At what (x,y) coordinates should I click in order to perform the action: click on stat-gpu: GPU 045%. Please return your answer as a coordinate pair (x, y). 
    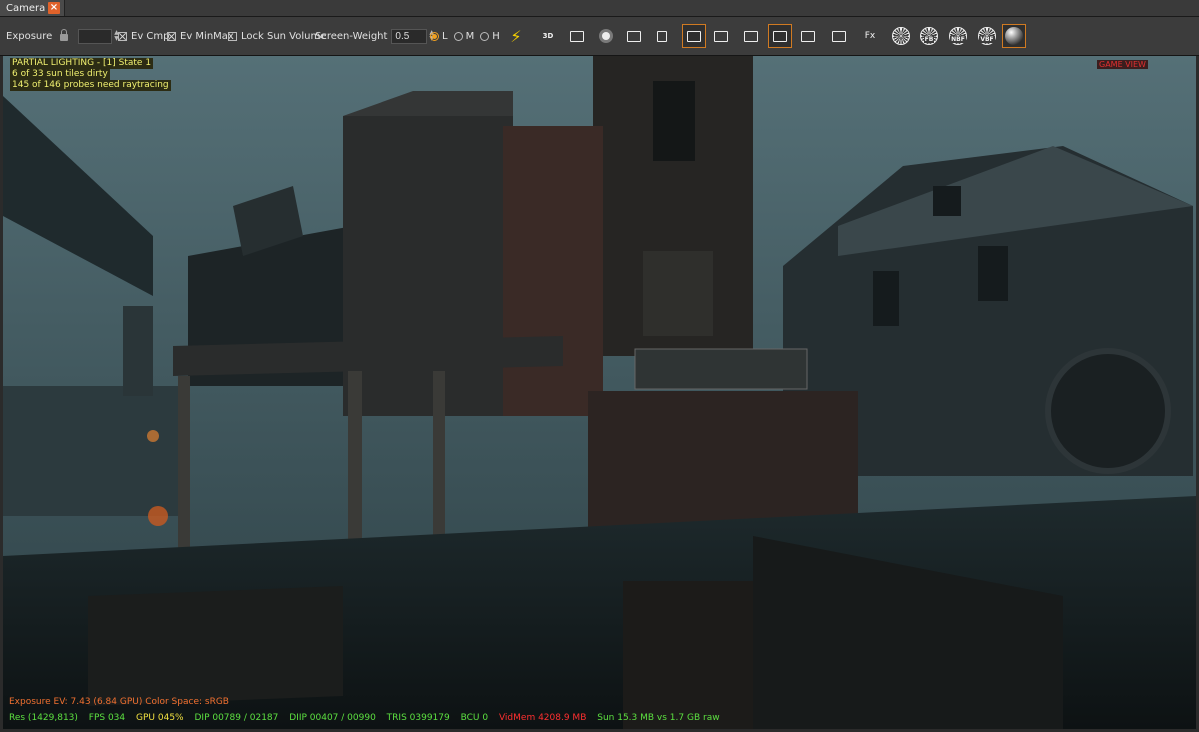
    Looking at the image, I should click on (160, 718).